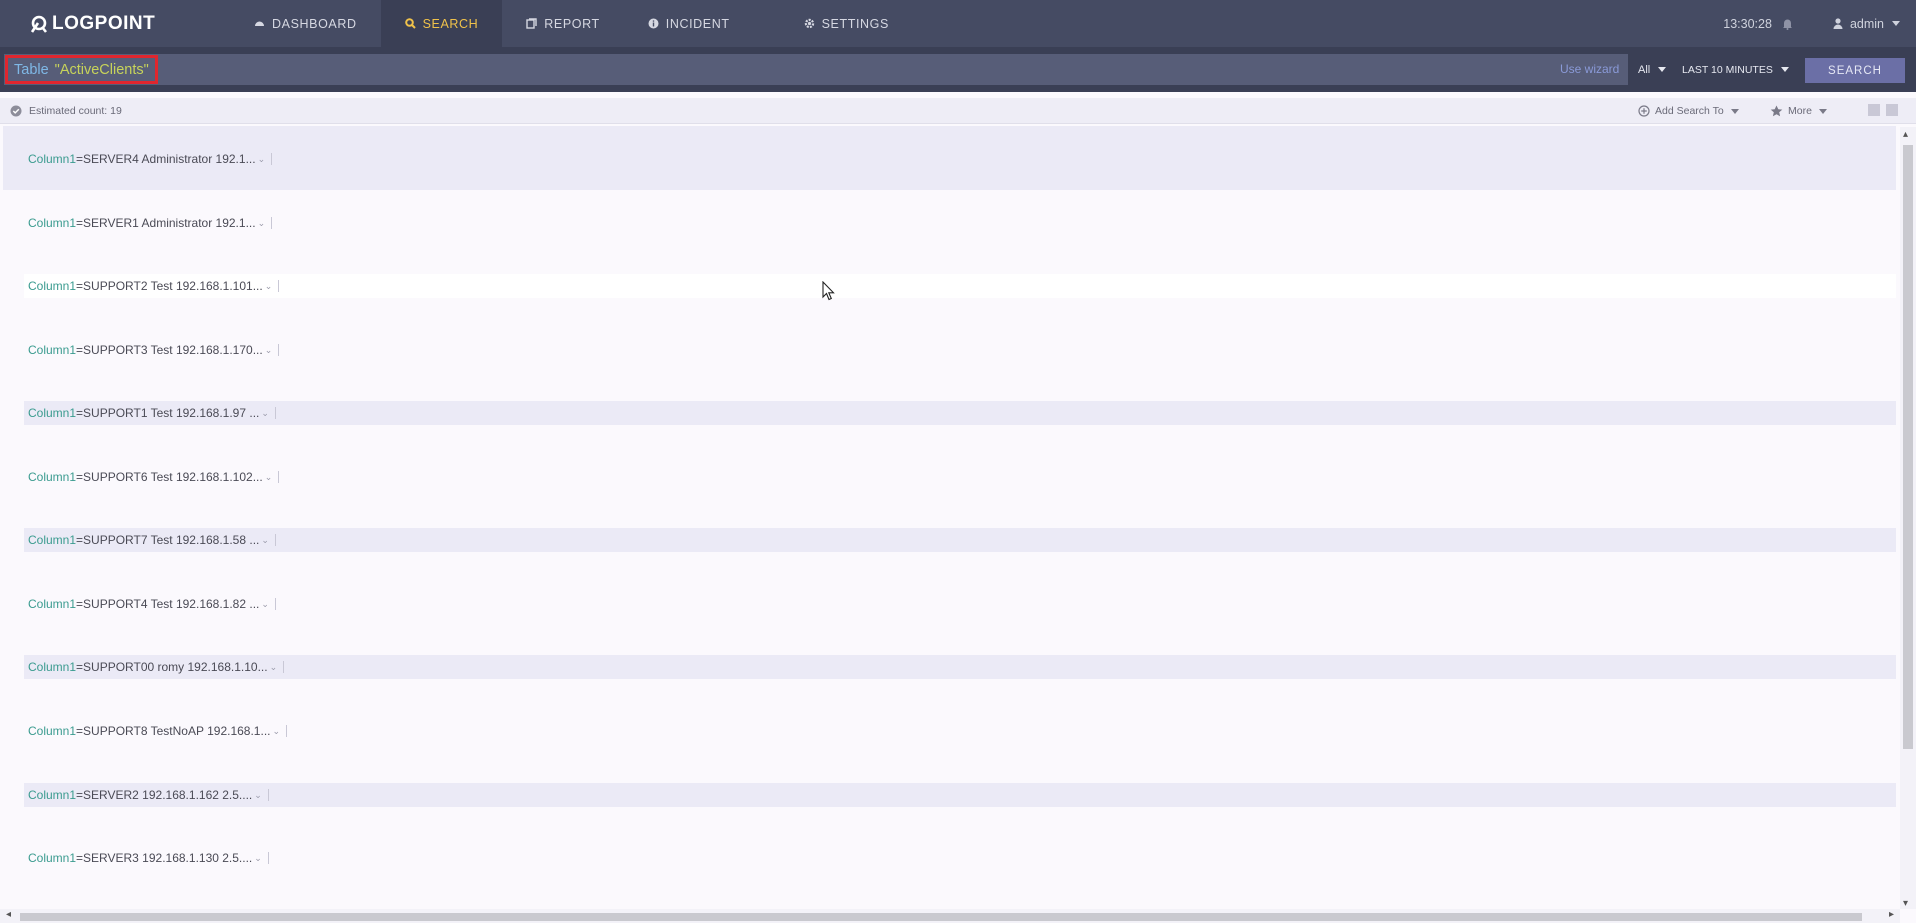  I want to click on nav-incident: INCIDENT, so click(689, 23).